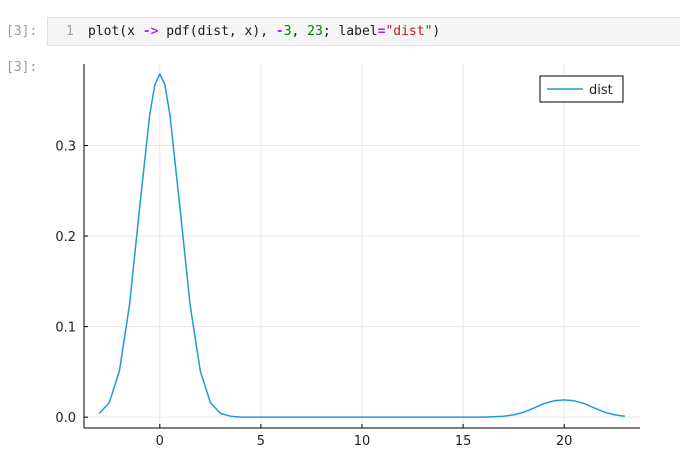 The image size is (680, 458). Describe the element at coordinates (362, 441) in the screenshot. I see `x-tick-label: 10` at that location.